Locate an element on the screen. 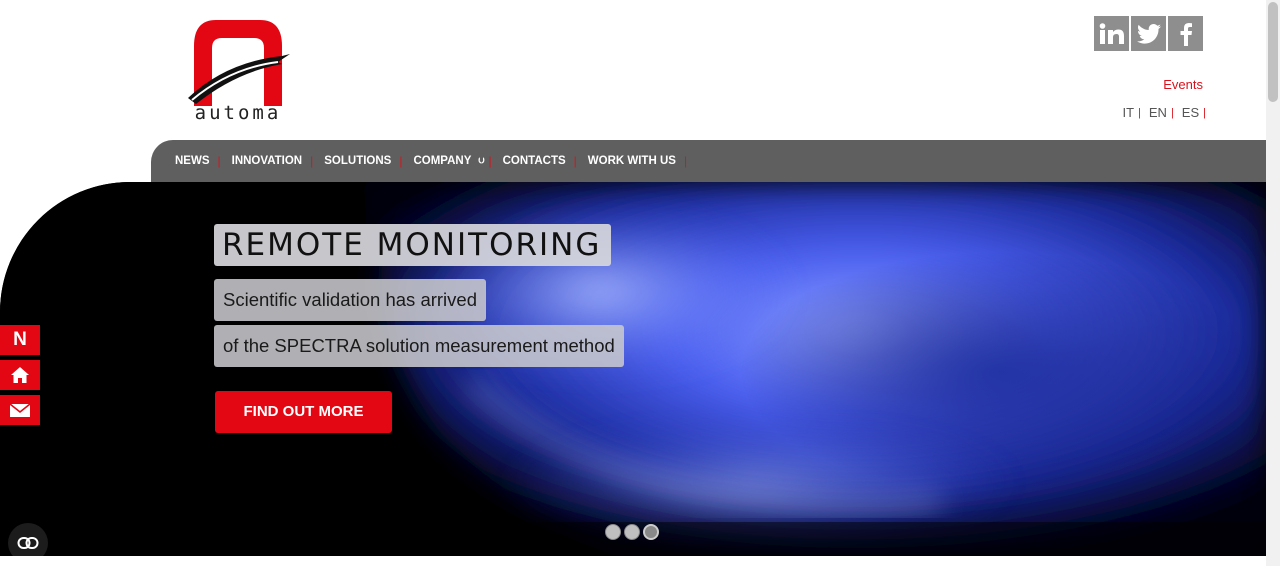 The height and width of the screenshot is (566, 1280). lang-es: ES is located at coordinates (1188, 112).